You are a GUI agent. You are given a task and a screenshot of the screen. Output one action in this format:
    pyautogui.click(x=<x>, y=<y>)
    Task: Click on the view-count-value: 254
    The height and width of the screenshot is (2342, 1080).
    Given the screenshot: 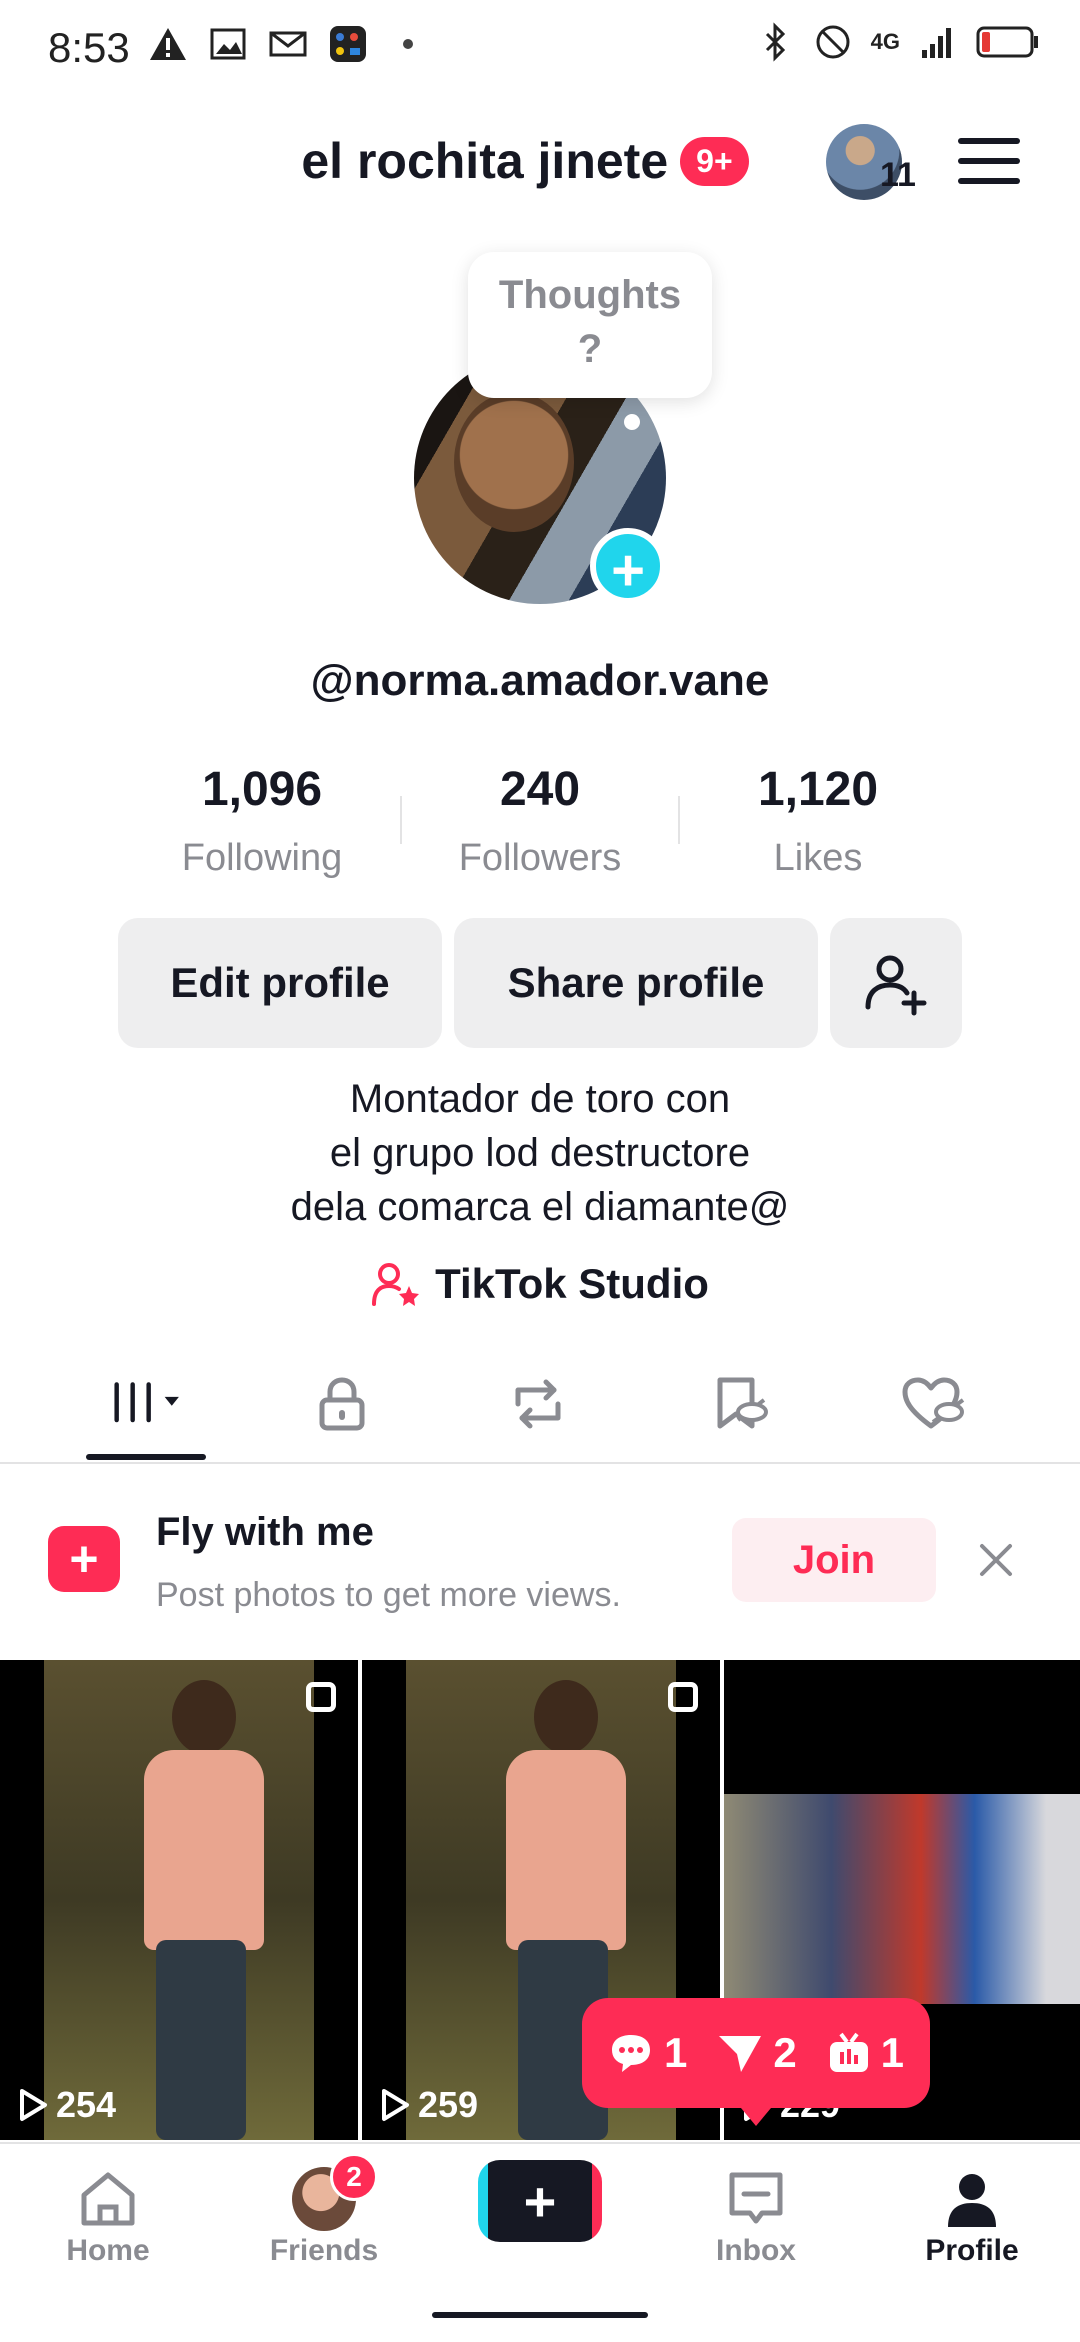 What is the action you would take?
    pyautogui.click(x=86, y=2104)
    